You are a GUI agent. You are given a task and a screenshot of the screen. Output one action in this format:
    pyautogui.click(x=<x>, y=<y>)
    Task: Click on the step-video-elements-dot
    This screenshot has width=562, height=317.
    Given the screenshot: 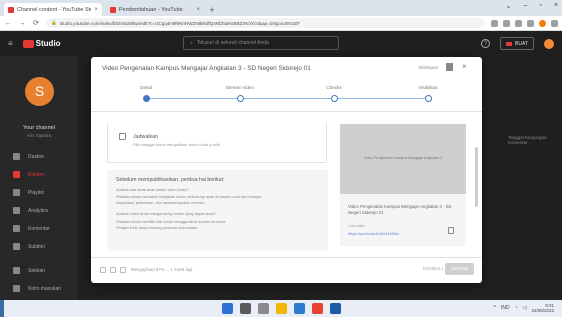 What is the action you would take?
    pyautogui.click(x=240, y=98)
    